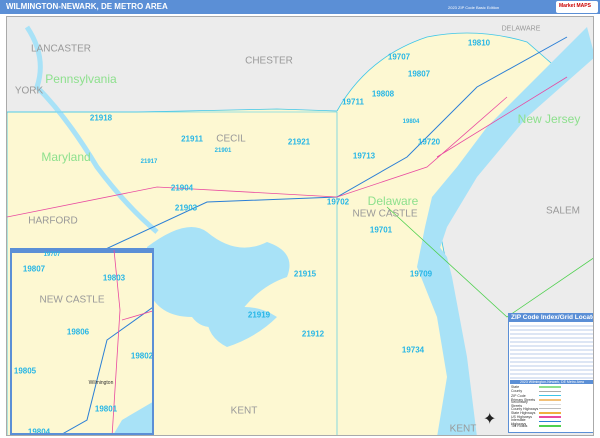  I want to click on legend-item: Toll Roads, so click(551, 425).